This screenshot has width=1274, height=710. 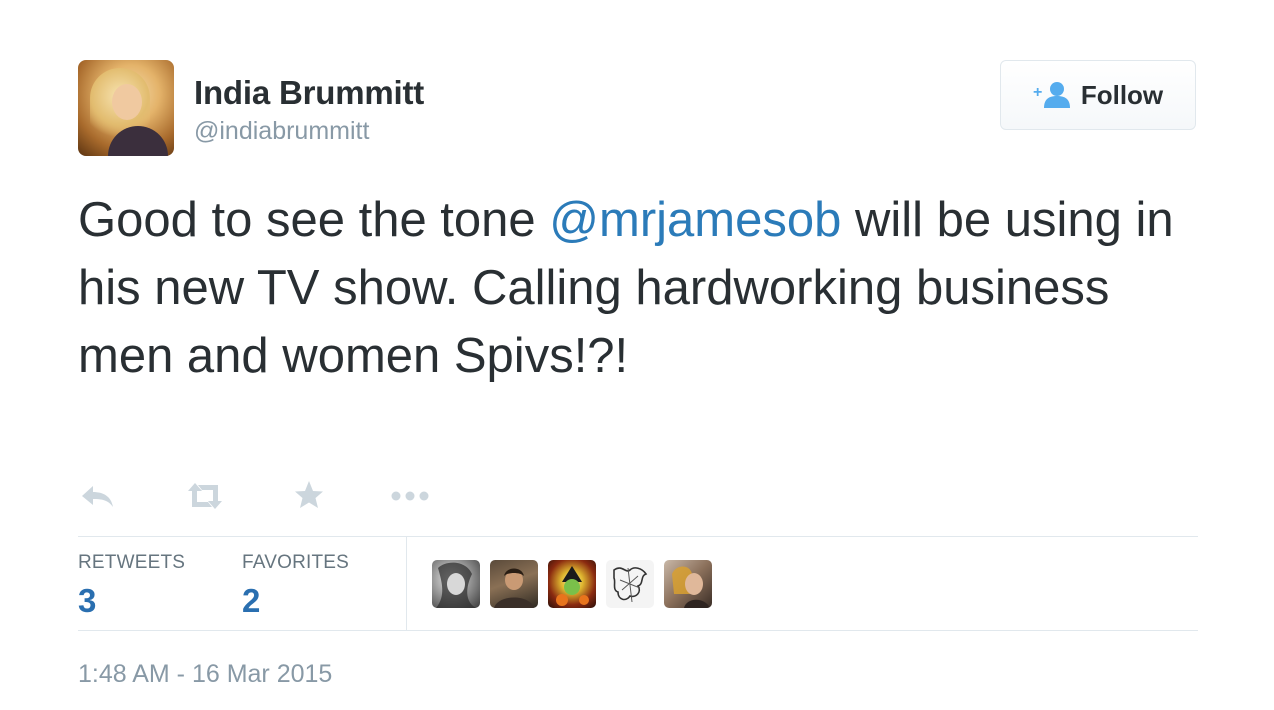 What do you see at coordinates (132, 562) in the screenshot?
I see `retweets-label: RETWEETS` at bounding box center [132, 562].